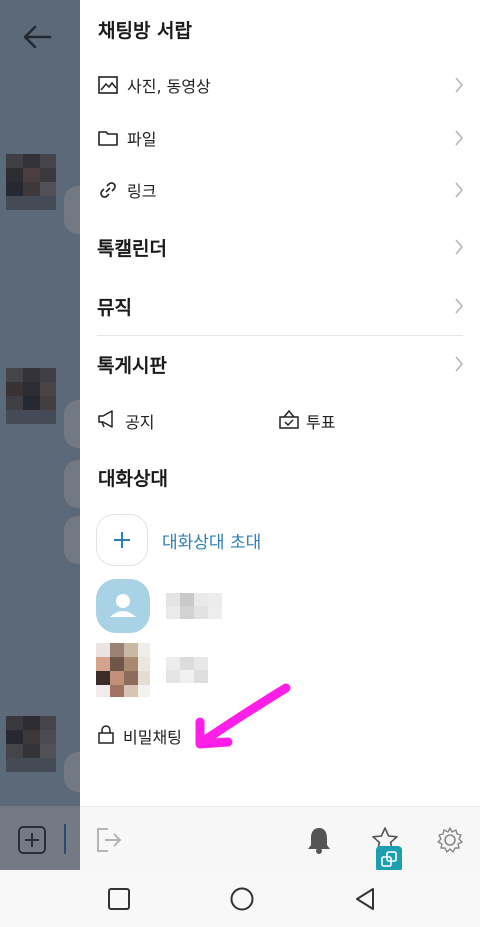  What do you see at coordinates (321, 422) in the screenshot?
I see `vote-label: 투표` at bounding box center [321, 422].